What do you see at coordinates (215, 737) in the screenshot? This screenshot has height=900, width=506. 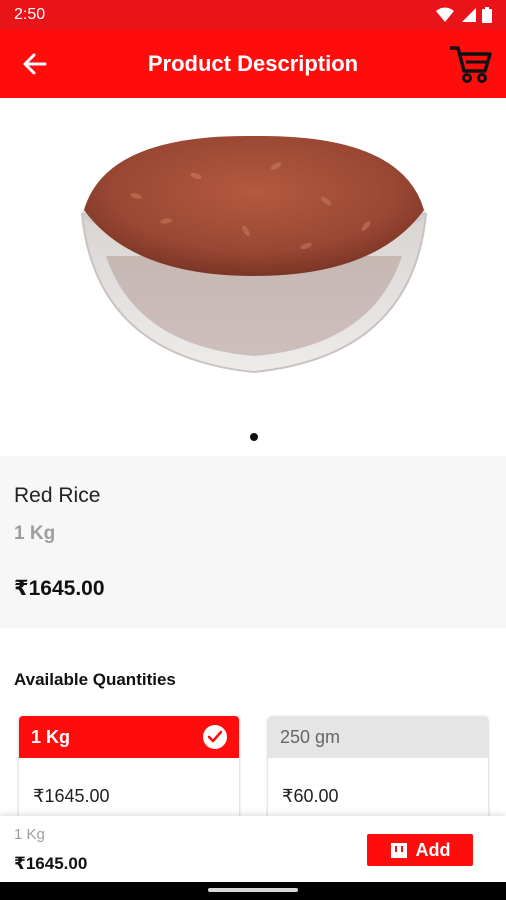 I see `check-icon` at bounding box center [215, 737].